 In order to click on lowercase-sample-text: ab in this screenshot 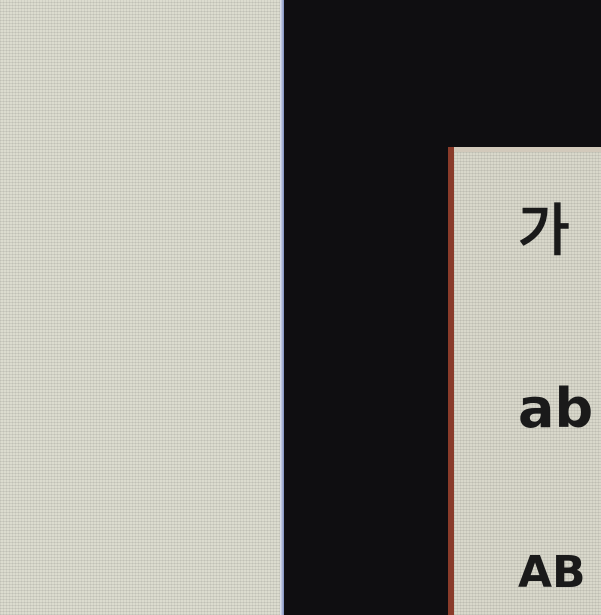, I will do `click(556, 408)`.